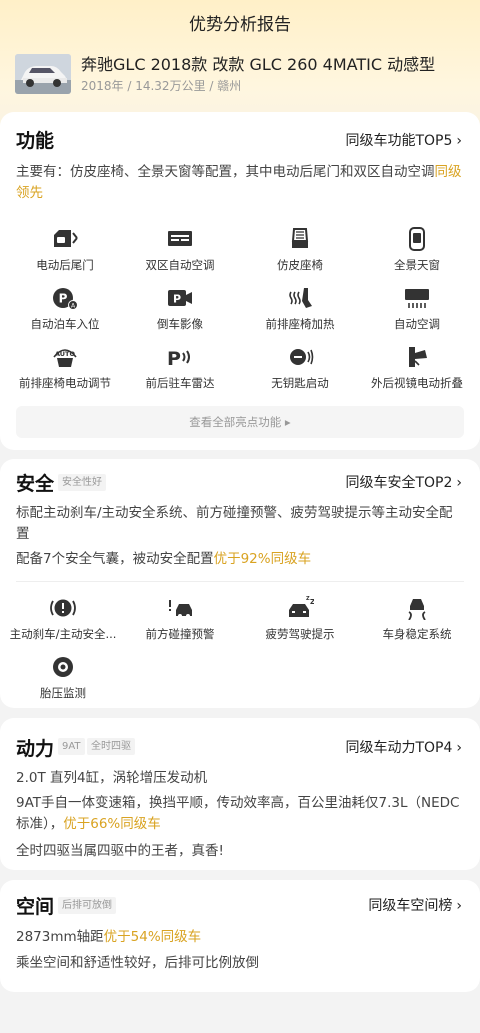  Describe the element at coordinates (180, 609) in the screenshot. I see `collision-warning-icon` at that location.